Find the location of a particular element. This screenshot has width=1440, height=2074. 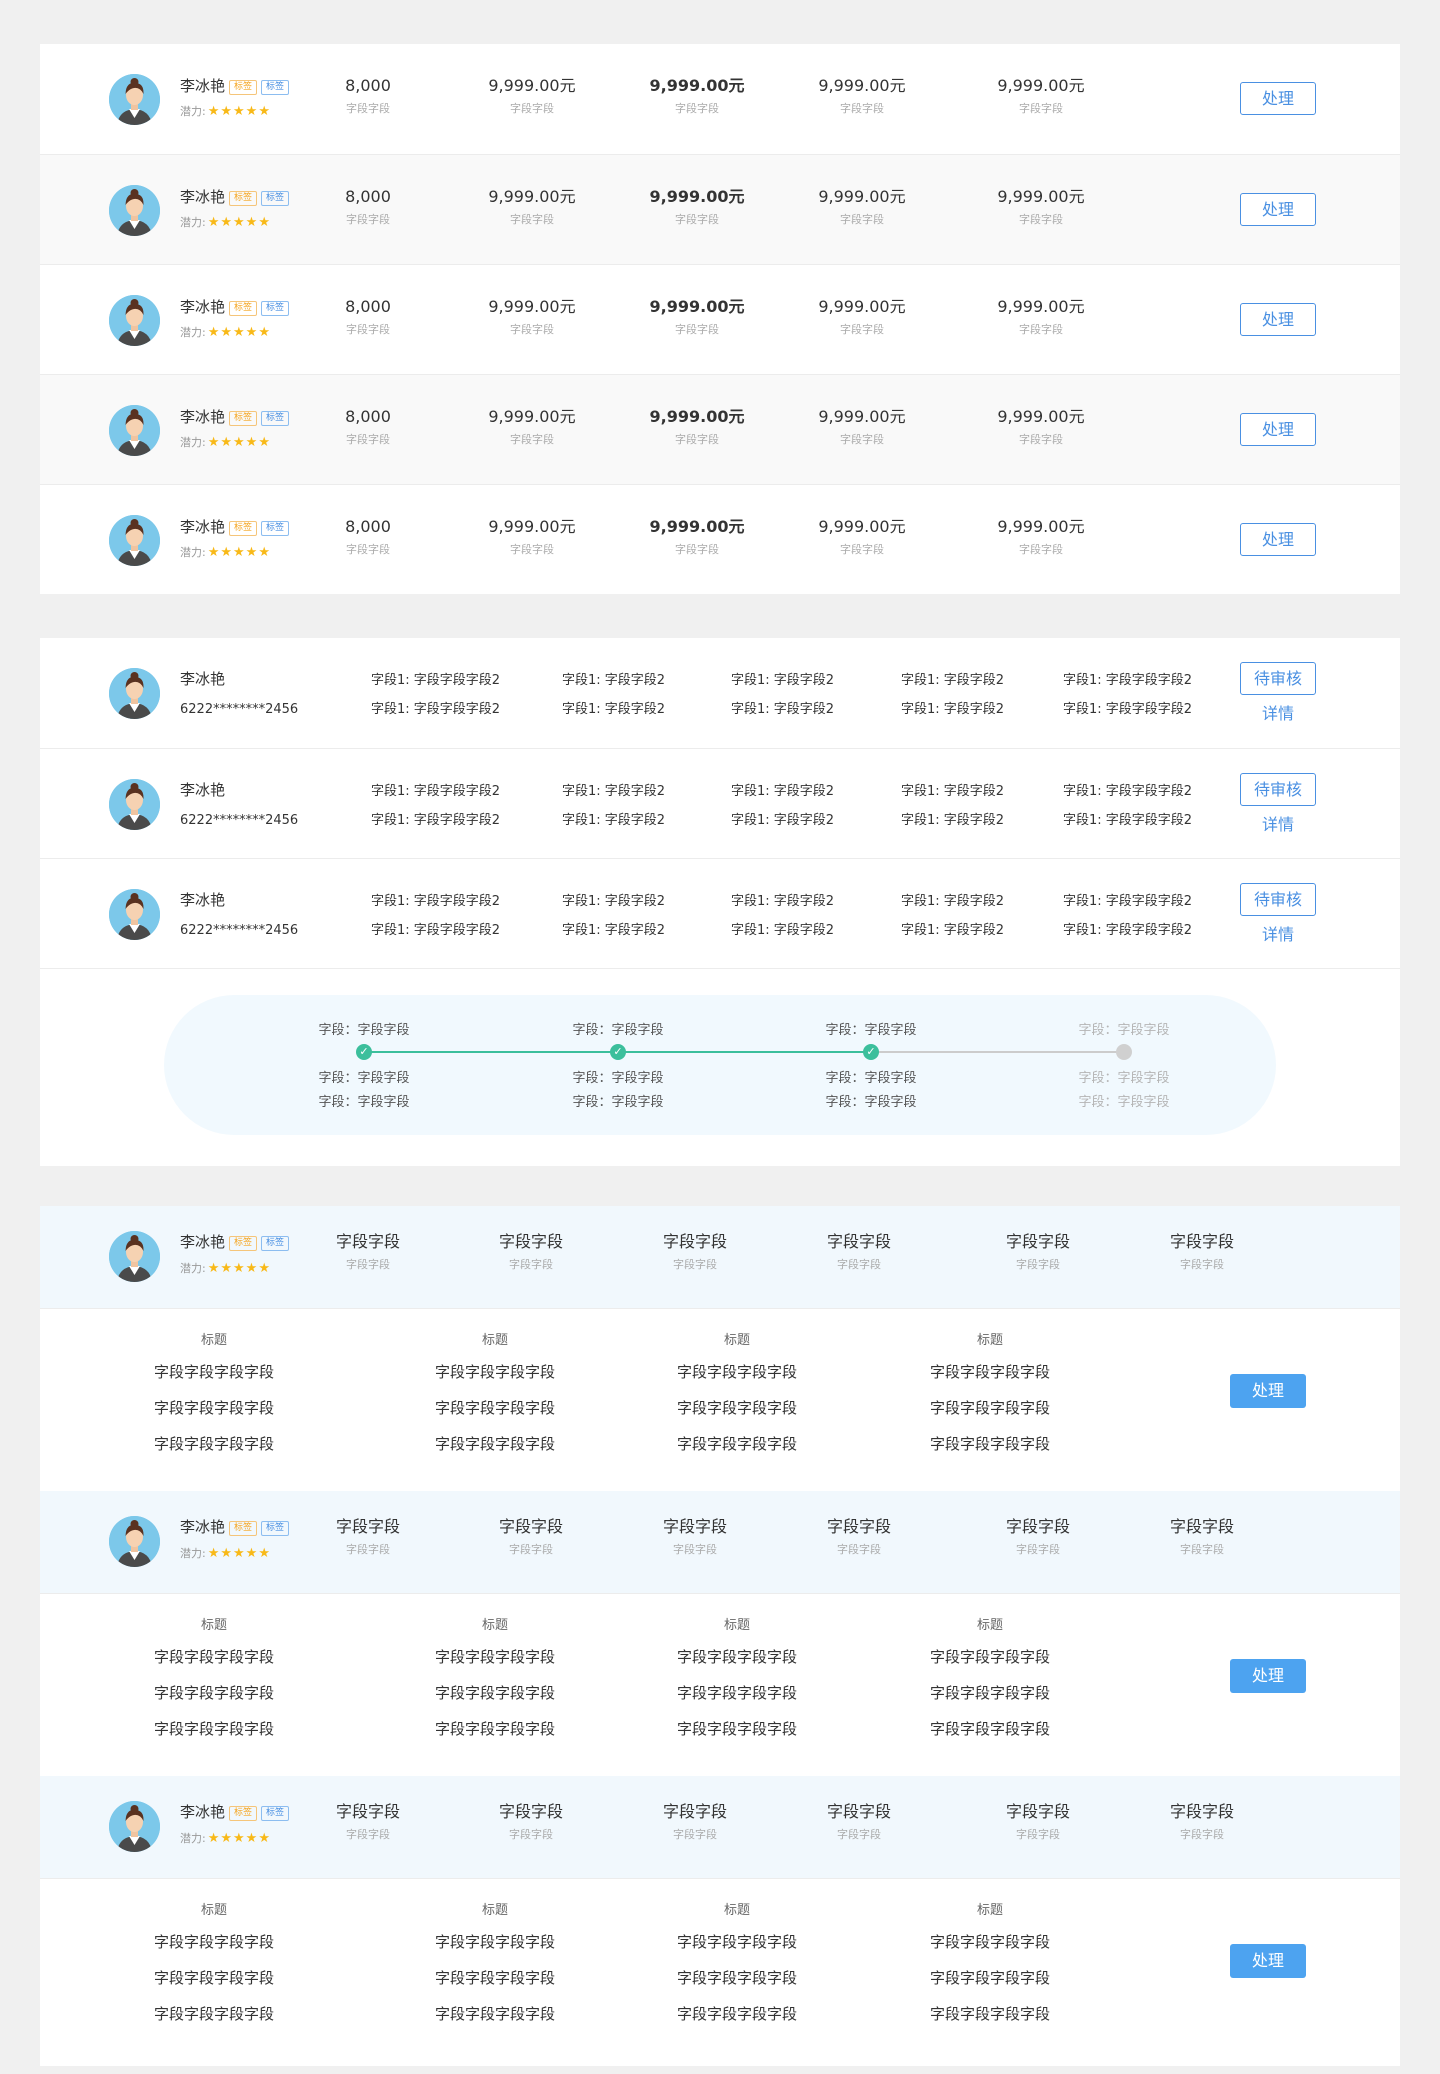

pending-dot-icon is located at coordinates (1124, 1052).